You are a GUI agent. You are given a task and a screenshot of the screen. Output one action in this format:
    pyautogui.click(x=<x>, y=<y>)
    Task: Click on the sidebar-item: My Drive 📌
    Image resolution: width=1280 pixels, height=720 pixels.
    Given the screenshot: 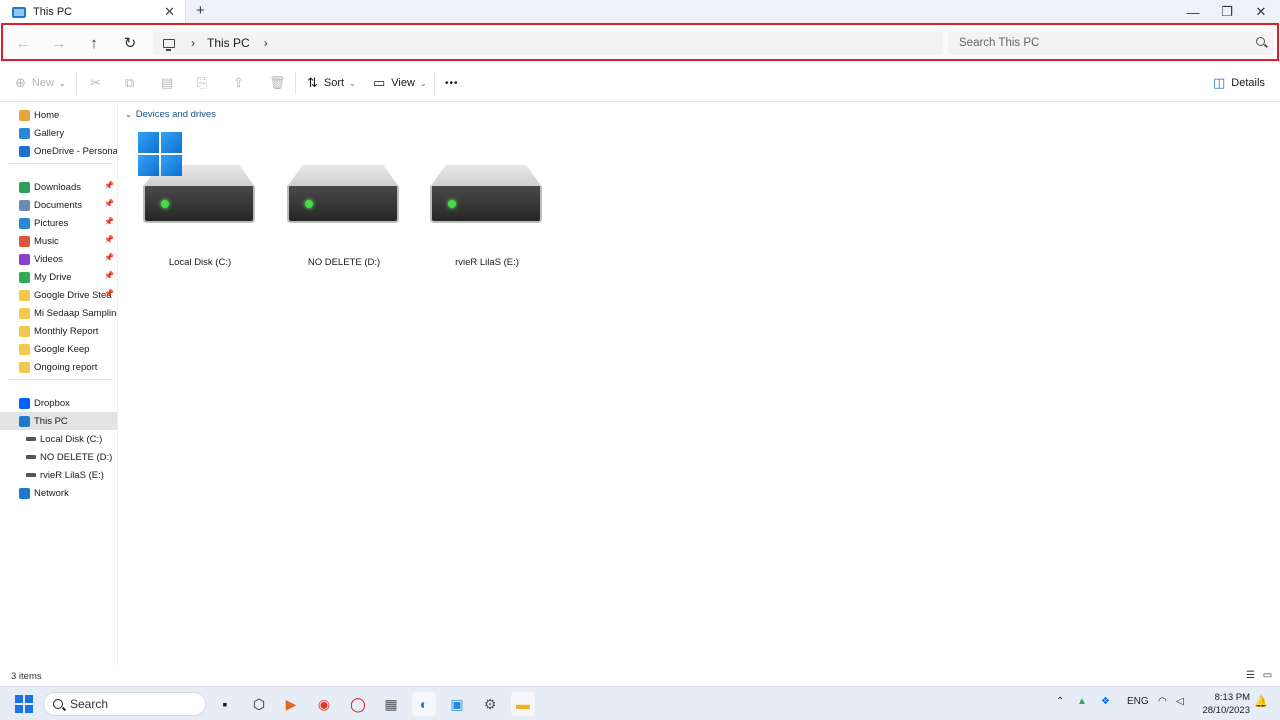 What is the action you would take?
    pyautogui.click(x=58, y=277)
    